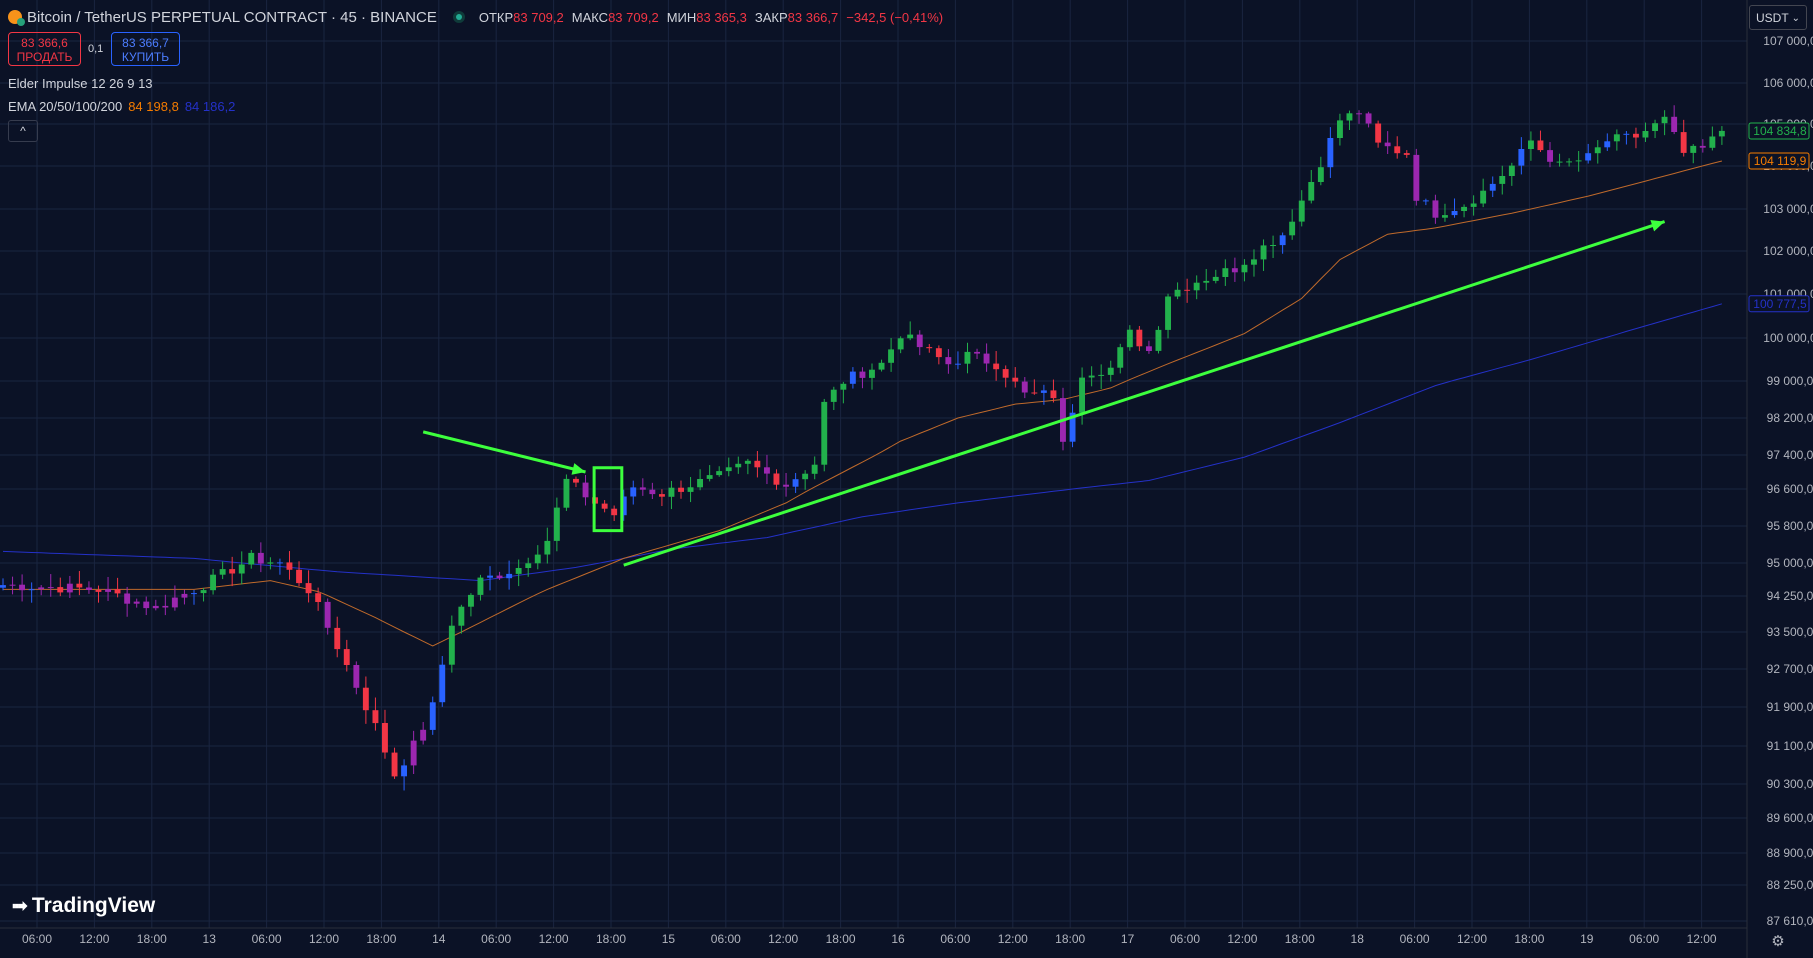 This screenshot has width=1813, height=958. Describe the element at coordinates (44, 49) in the screenshot. I see `sell-button: 83 366,6 ПРОДАТЬ` at that location.